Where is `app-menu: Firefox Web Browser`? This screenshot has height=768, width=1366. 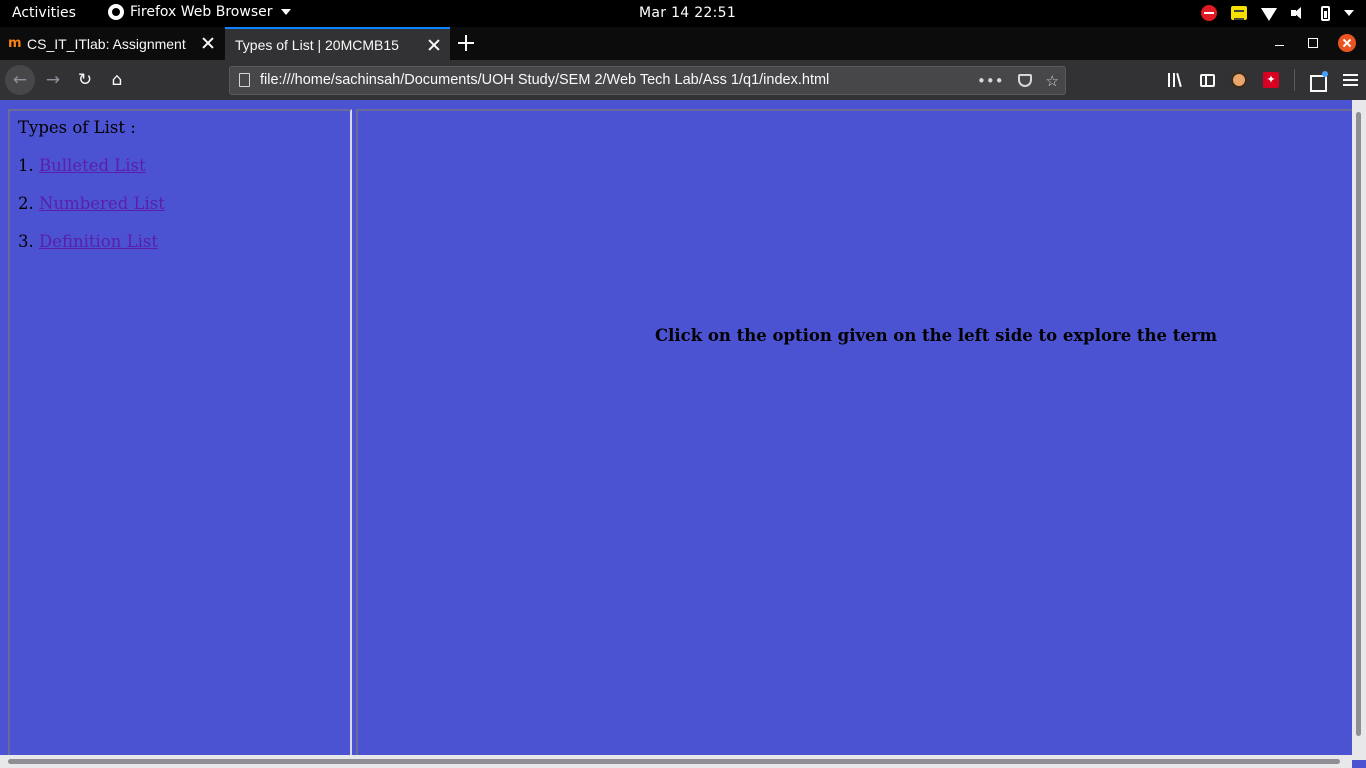
app-menu: Firefox Web Browser is located at coordinates (199, 12).